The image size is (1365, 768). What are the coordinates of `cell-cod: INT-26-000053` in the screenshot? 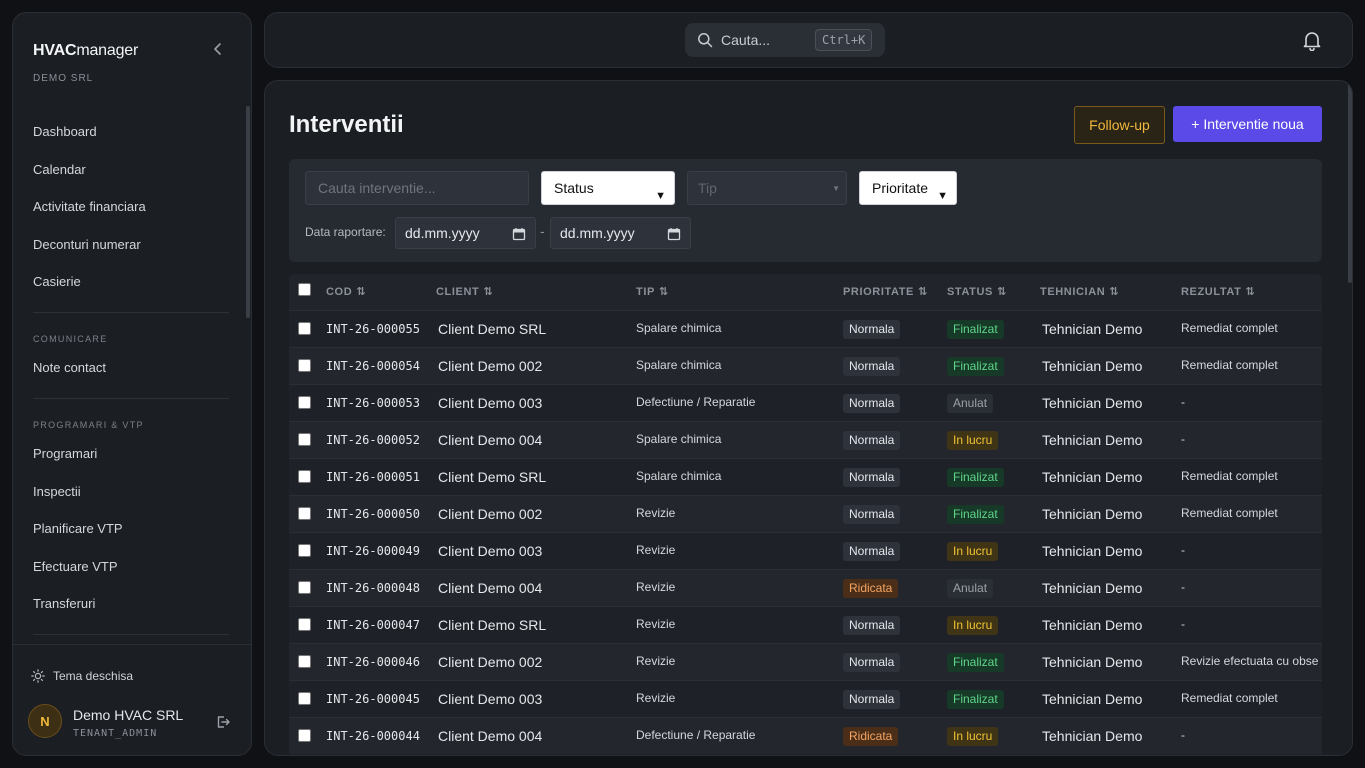 It's located at (373, 403).